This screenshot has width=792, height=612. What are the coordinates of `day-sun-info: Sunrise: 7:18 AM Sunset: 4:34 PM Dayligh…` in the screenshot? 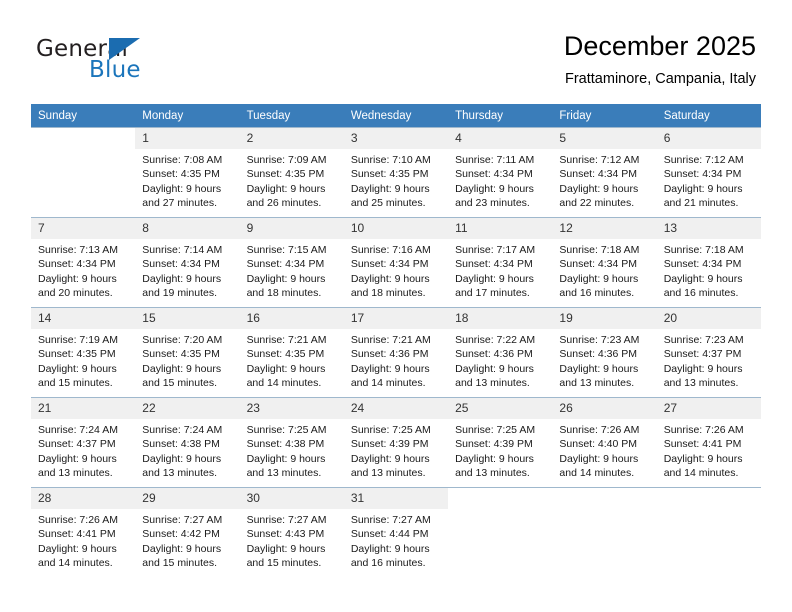 It's located at (599, 272).